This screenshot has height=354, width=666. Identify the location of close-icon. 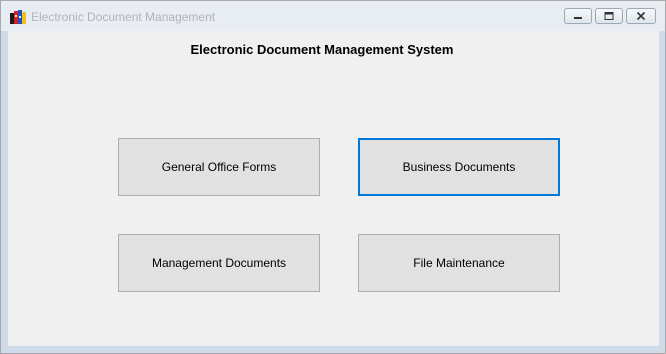
(641, 16).